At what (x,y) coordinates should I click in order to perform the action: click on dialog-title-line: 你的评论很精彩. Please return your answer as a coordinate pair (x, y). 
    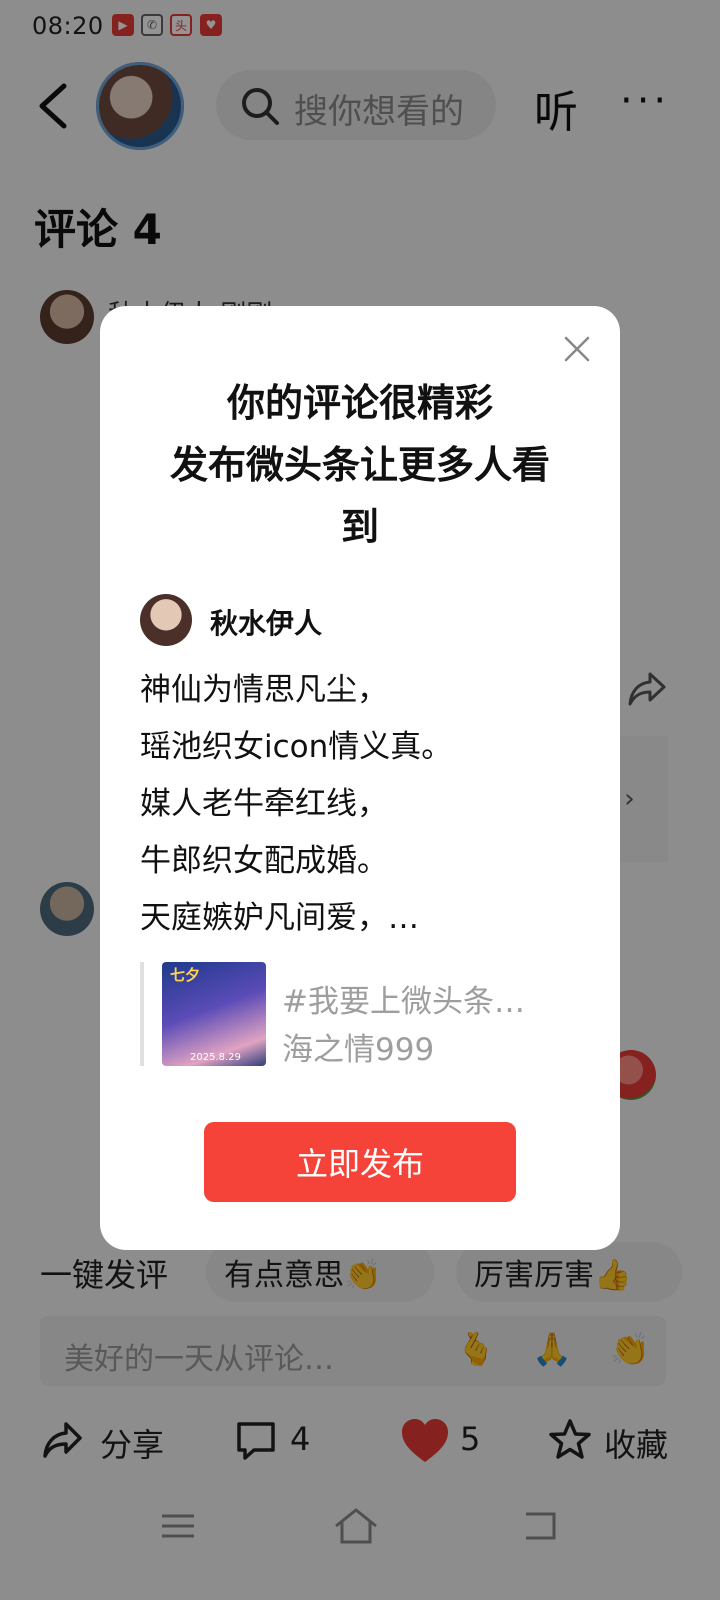
    Looking at the image, I should click on (359, 403).